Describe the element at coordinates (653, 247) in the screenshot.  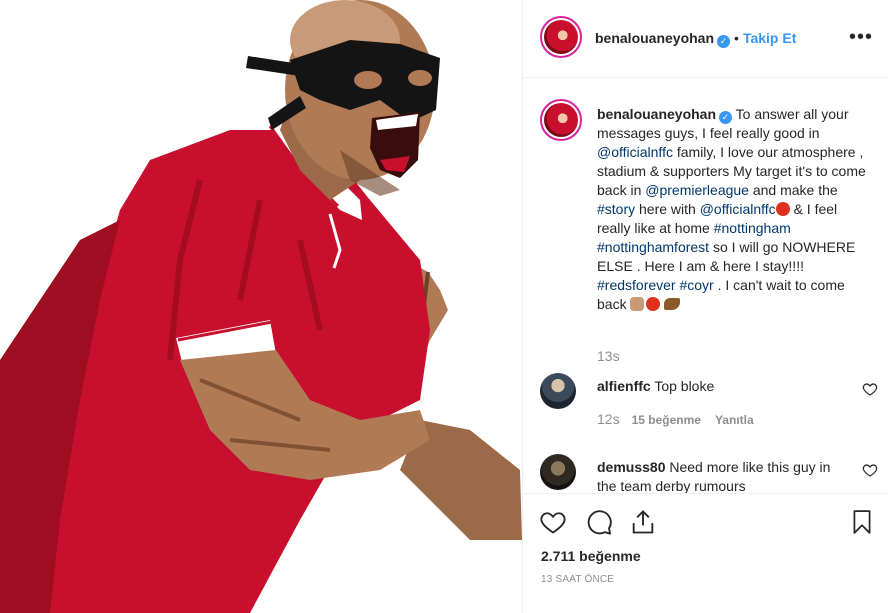
I see `hashtag-link: #nottinghamforest` at that location.